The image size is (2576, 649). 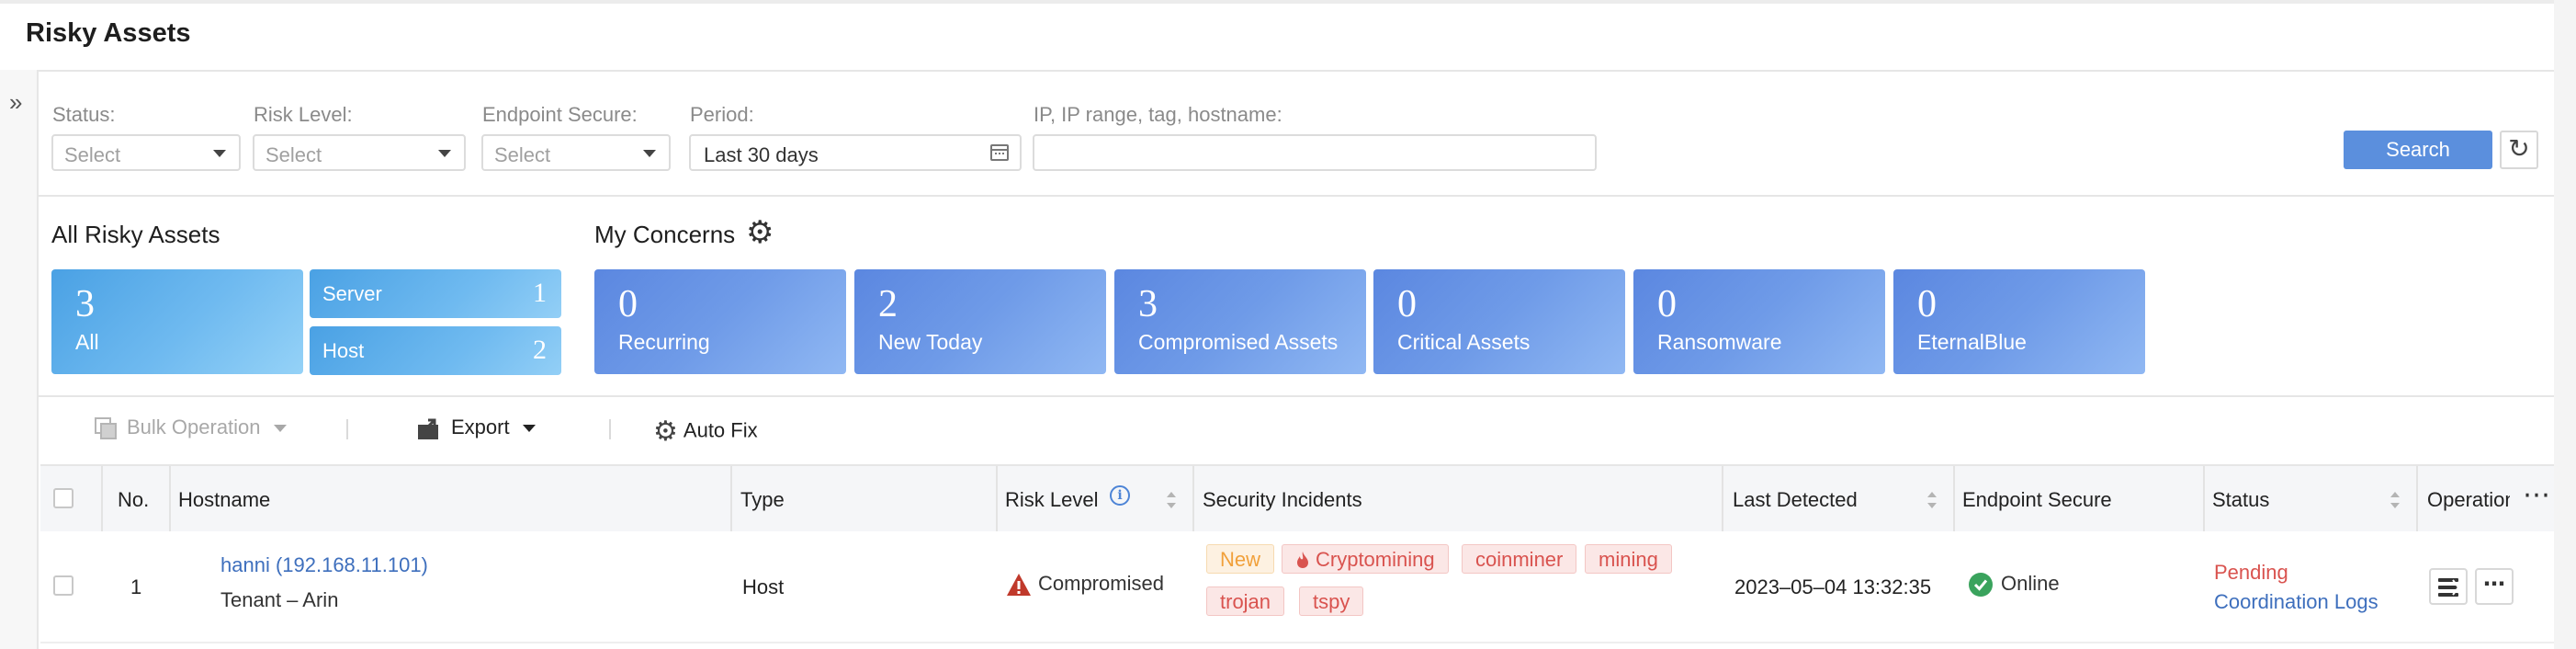 What do you see at coordinates (63, 585) in the screenshot?
I see `row-checkbox` at bounding box center [63, 585].